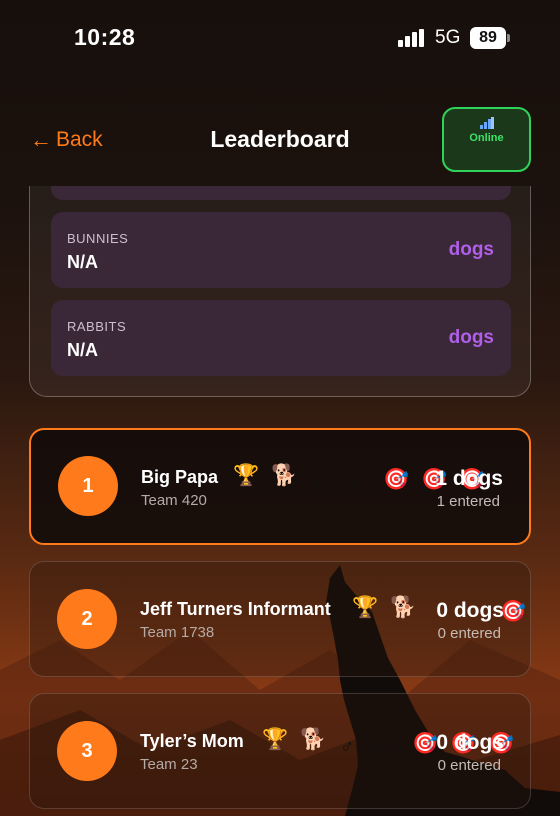  I want to click on stat-label: RABBITS, so click(97, 326).